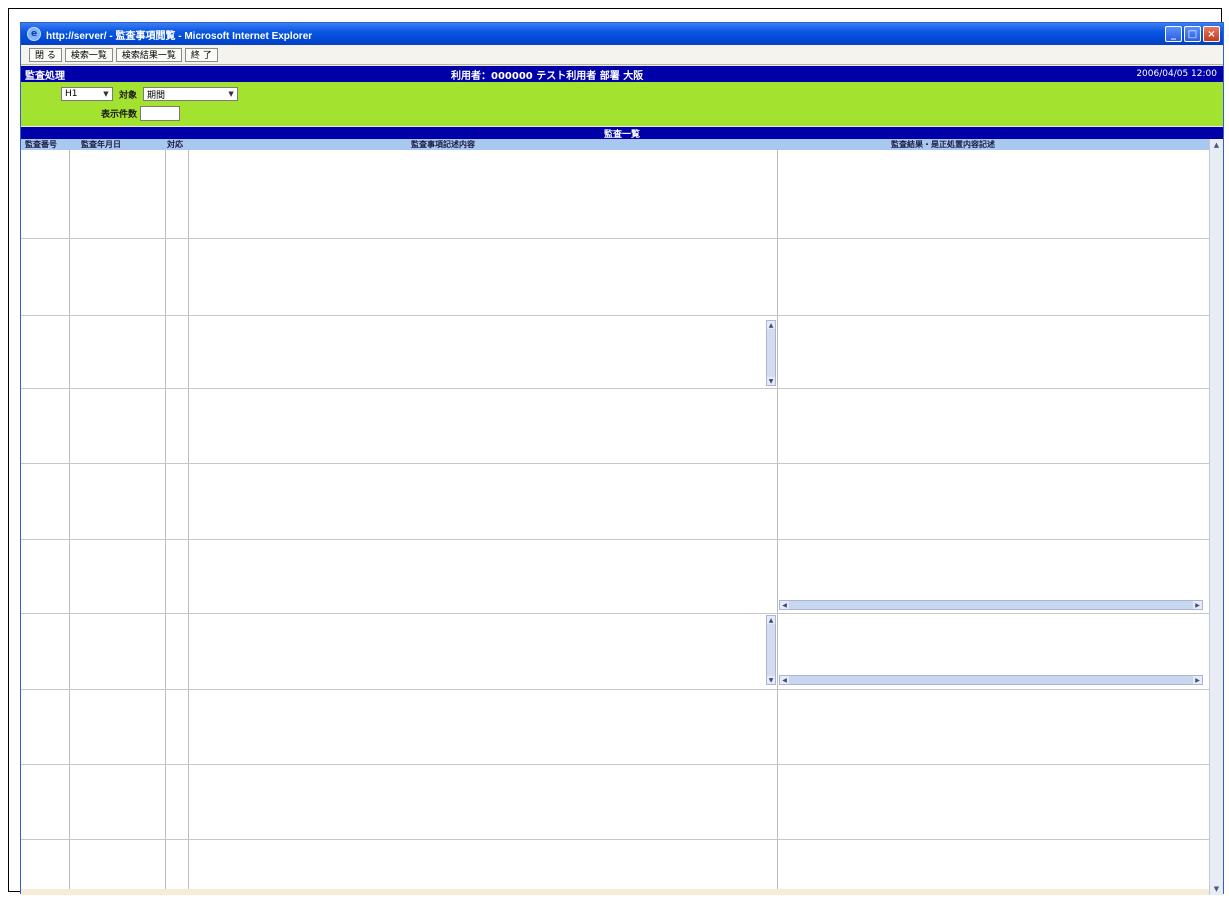 The width and height of the screenshot is (1229, 900). Describe the element at coordinates (45, 76) in the screenshot. I see `page-title: 監査処理` at that location.